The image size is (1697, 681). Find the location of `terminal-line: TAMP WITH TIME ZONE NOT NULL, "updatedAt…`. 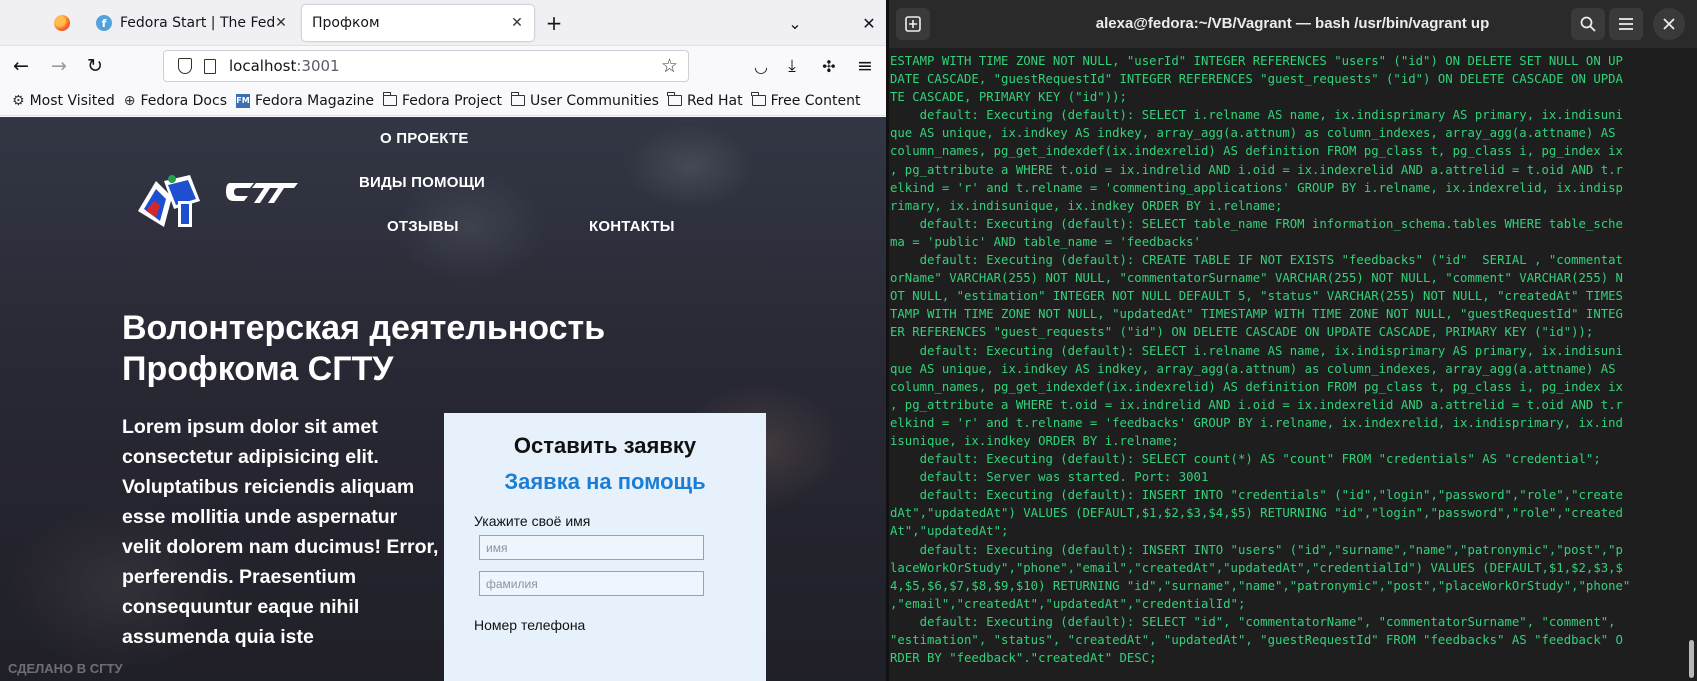

terminal-line: TAMP WITH TIME ZONE NOT NULL, "updatedAt… is located at coordinates (1256, 314).